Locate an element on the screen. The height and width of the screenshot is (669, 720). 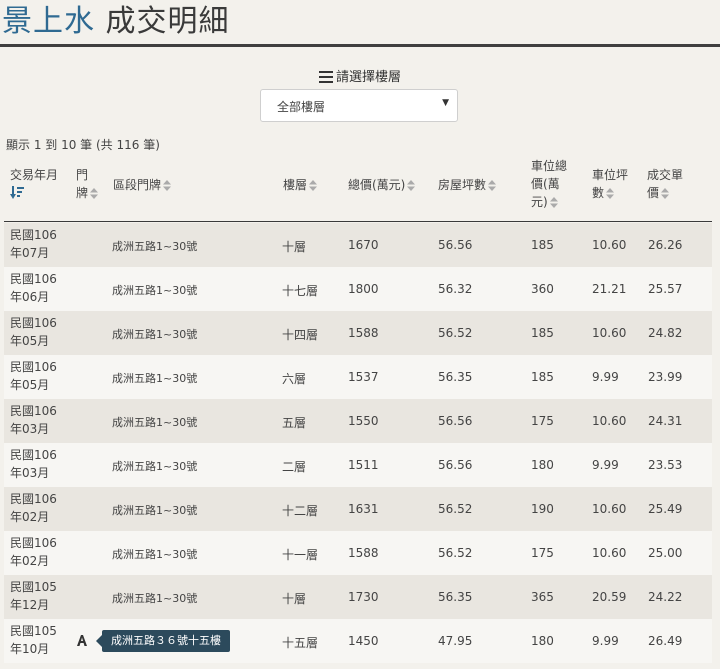
transaction-date: 民國106 年03月 is located at coordinates (33, 464).